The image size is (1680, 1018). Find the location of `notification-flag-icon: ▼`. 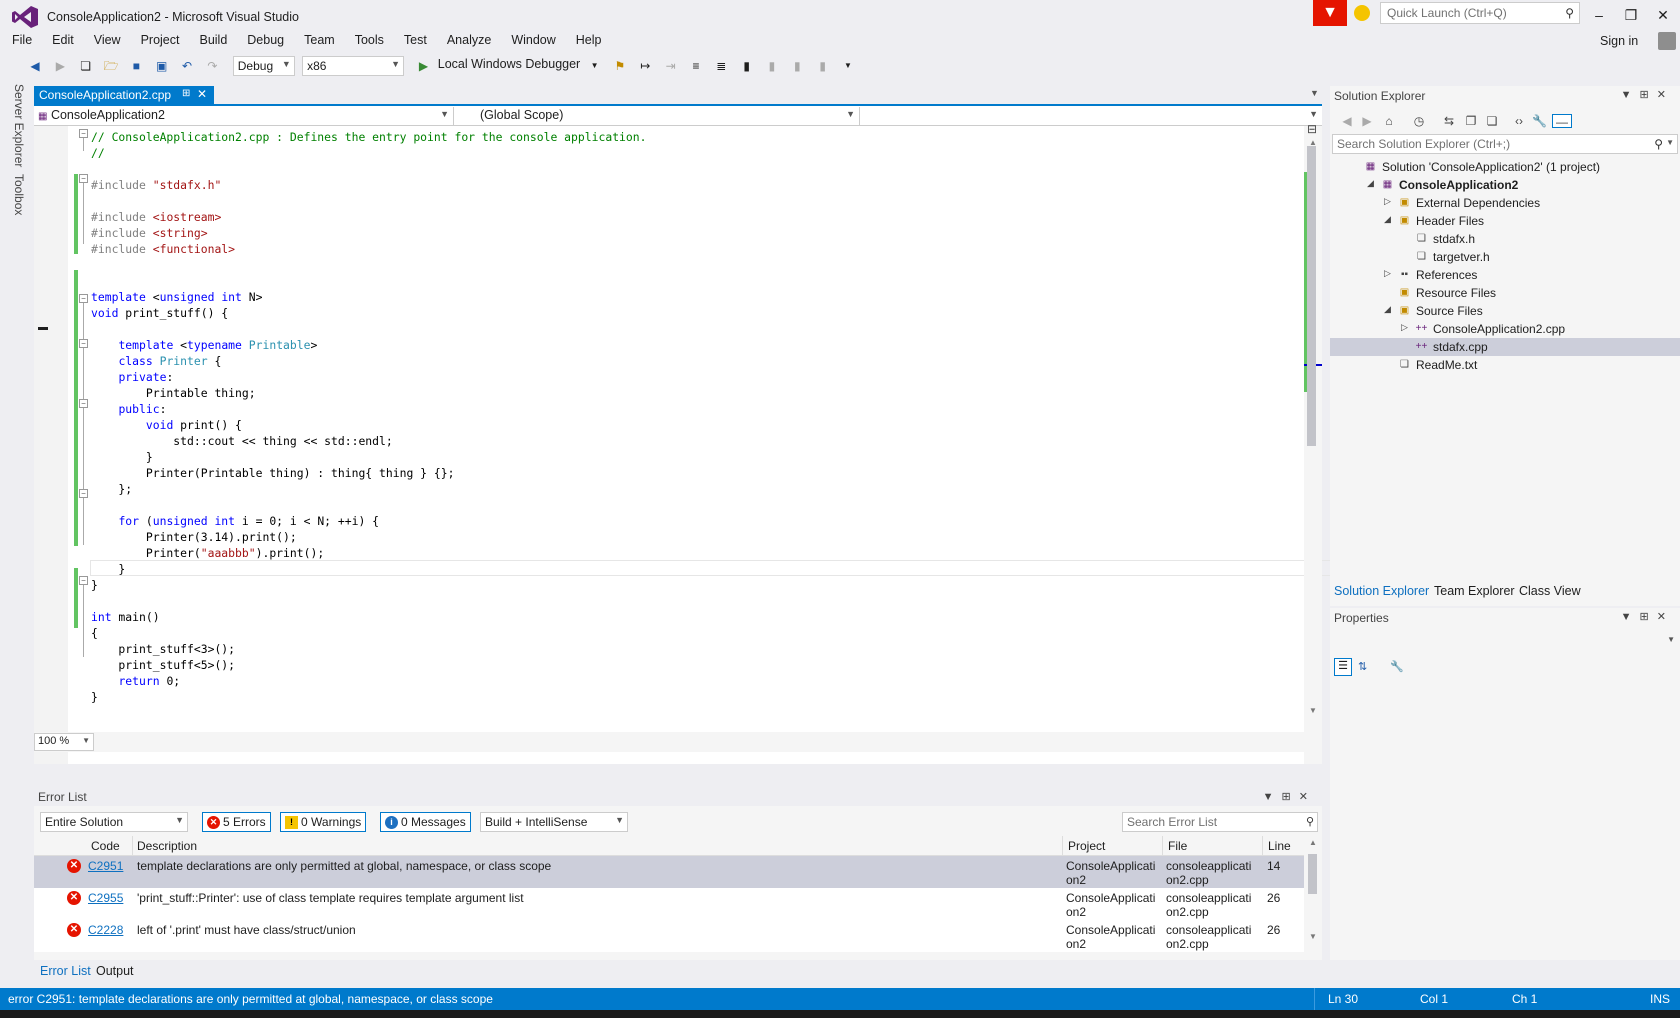

notification-flag-icon: ▼ is located at coordinates (1330, 13).